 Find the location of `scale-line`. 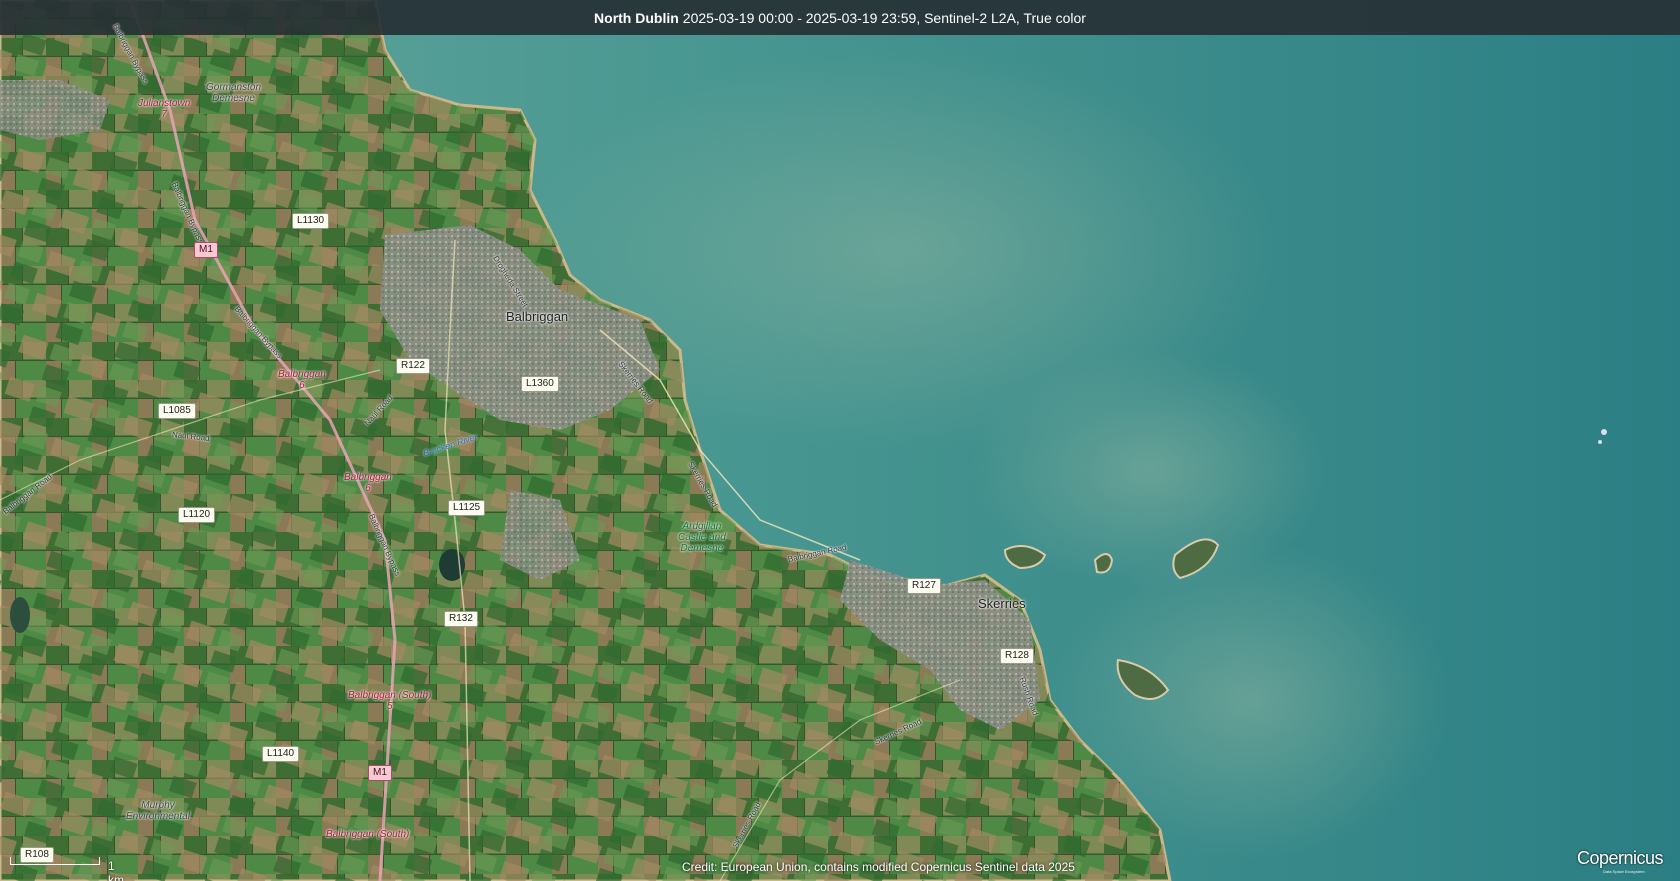

scale-line is located at coordinates (55, 861).